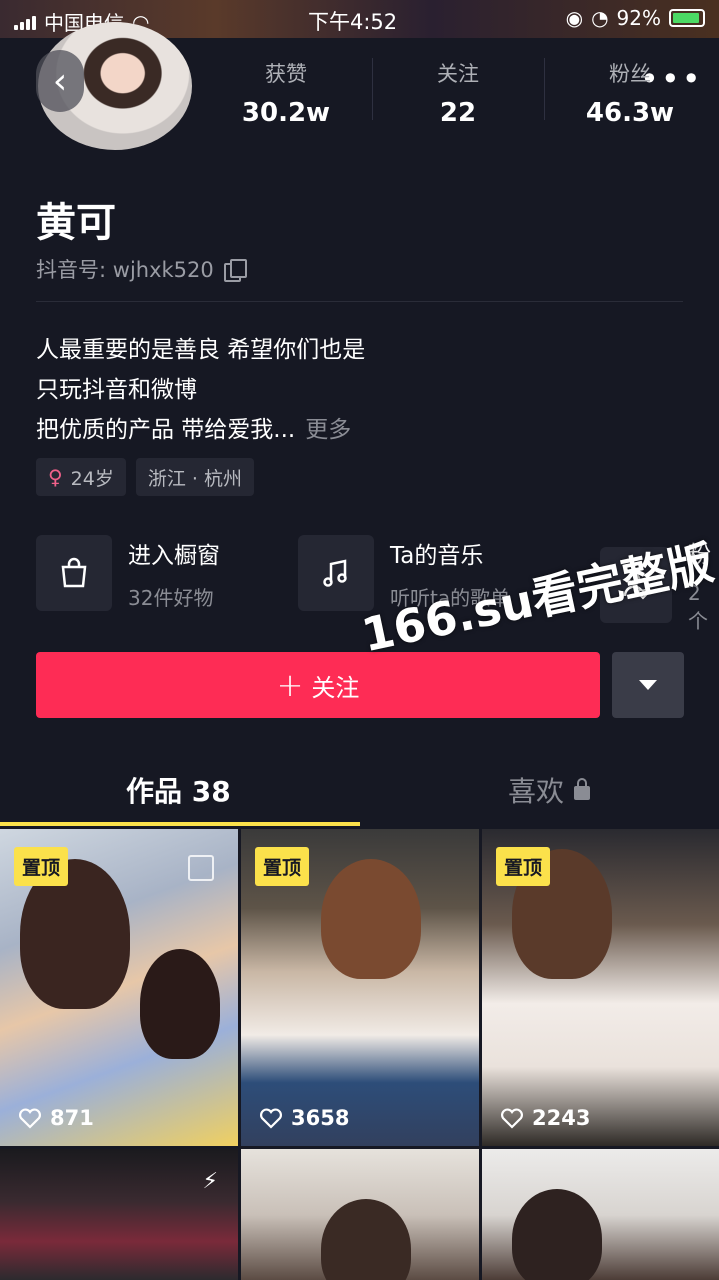 Image resolution: width=719 pixels, height=1280 pixels. I want to click on chevron-left-icon: ‹, so click(60, 81).